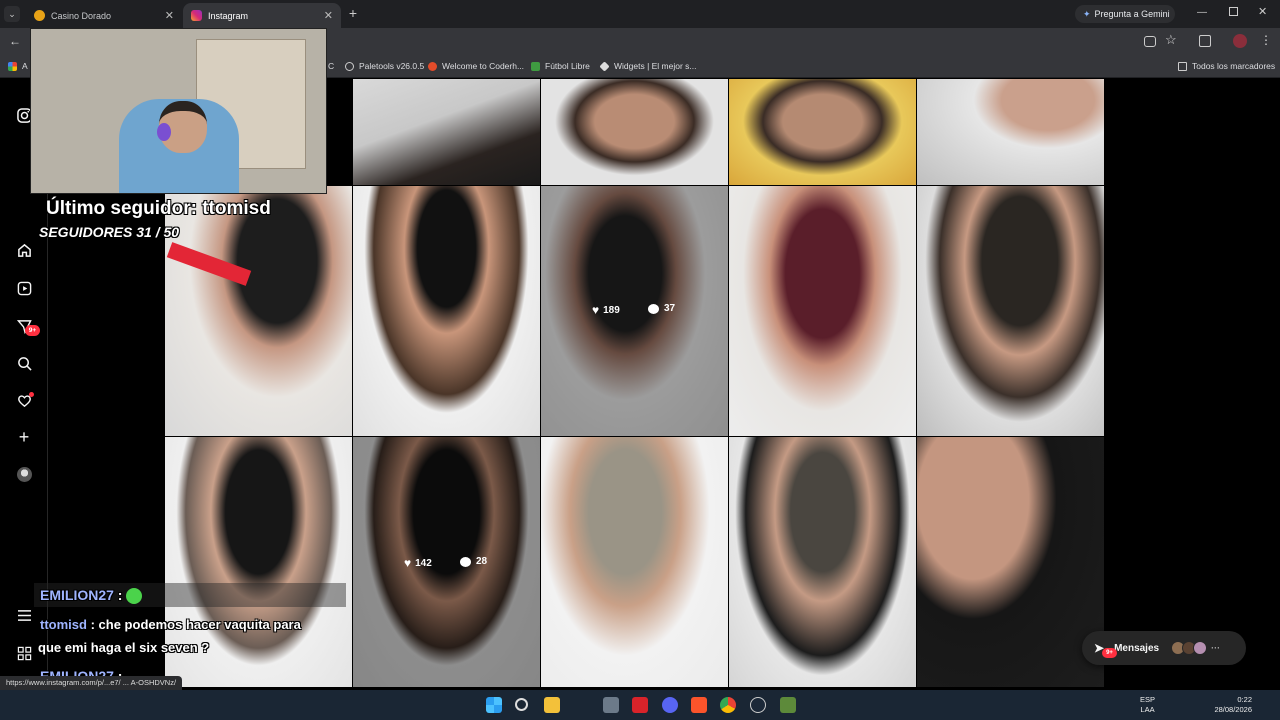  What do you see at coordinates (24, 288) in the screenshot?
I see `reels-icon` at bounding box center [24, 288].